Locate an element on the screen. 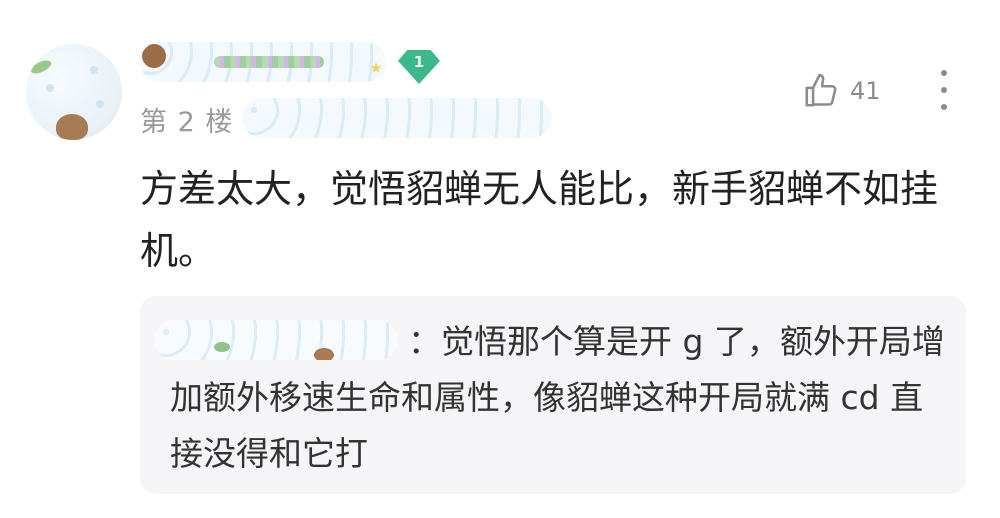 This screenshot has width=1000, height=518. like-count: 41 is located at coordinates (865, 91).